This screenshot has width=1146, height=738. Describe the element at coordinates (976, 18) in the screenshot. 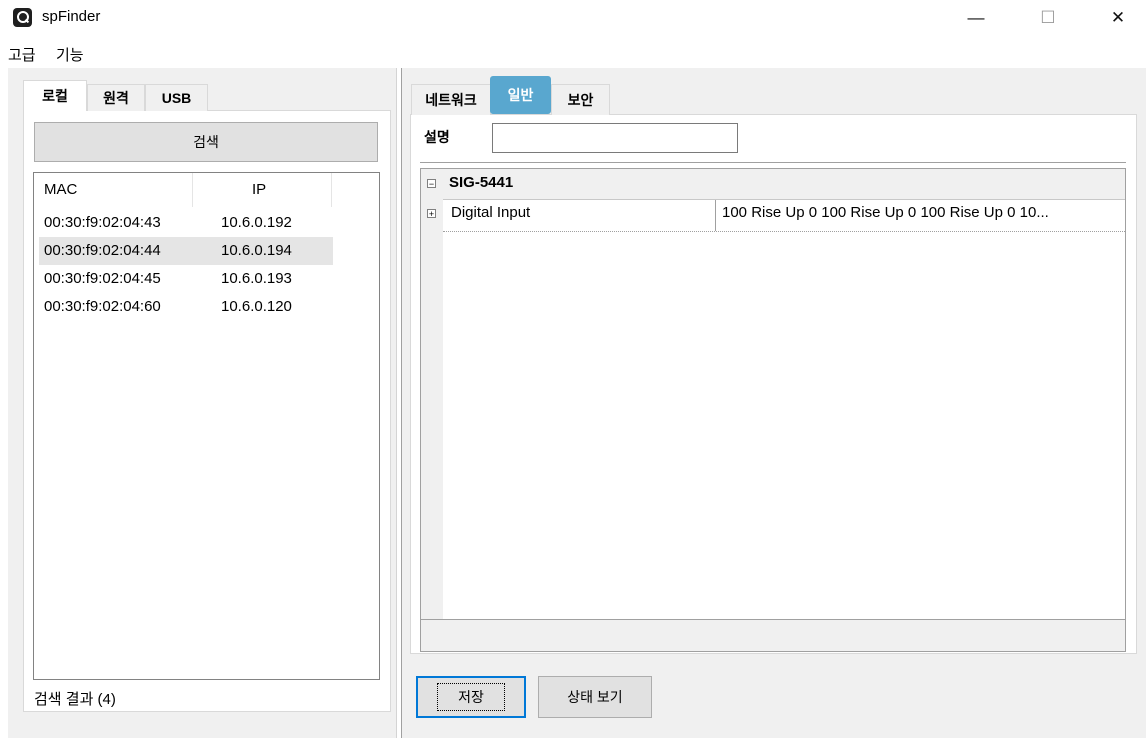

I see `minimize-button: —` at that location.